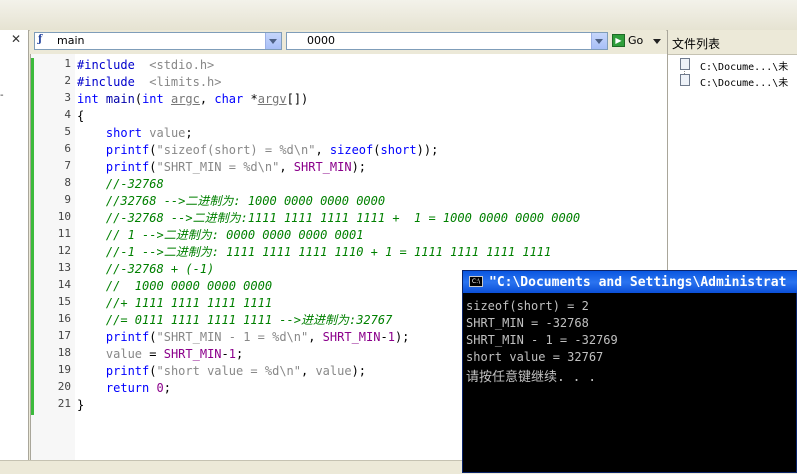  What do you see at coordinates (64, 335) in the screenshot?
I see `line-number: 17` at bounding box center [64, 335].